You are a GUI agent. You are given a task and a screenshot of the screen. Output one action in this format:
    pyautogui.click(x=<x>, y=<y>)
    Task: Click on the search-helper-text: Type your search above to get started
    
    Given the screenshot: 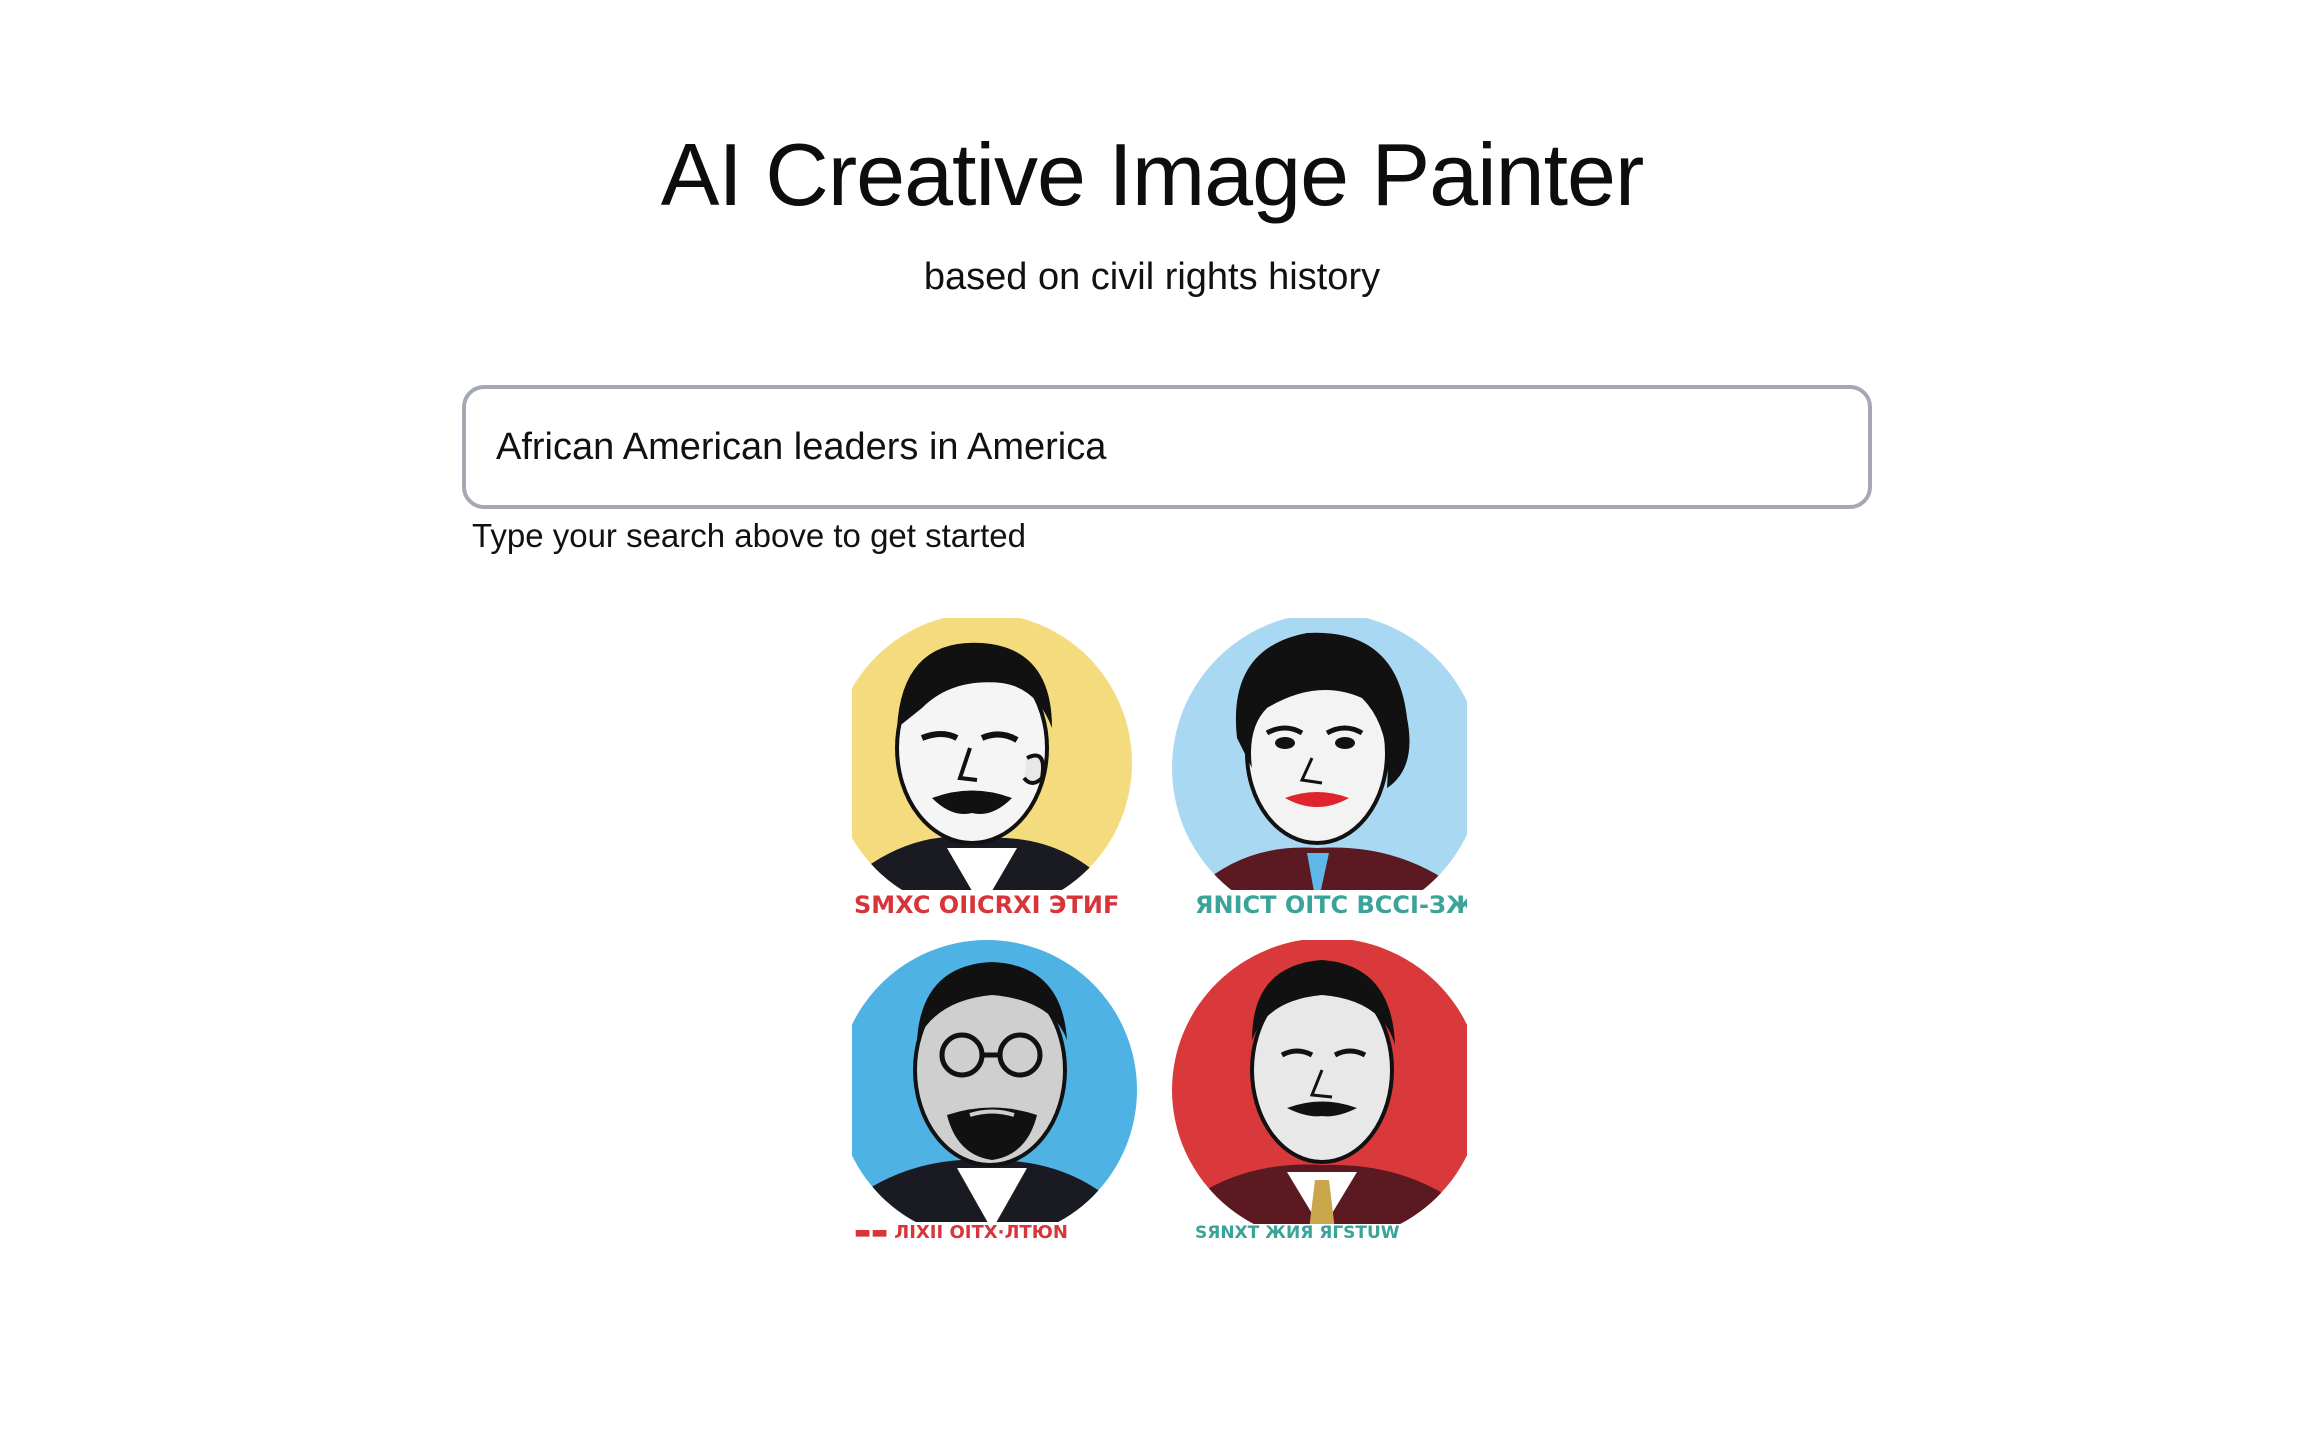 What is the action you would take?
    pyautogui.click(x=749, y=535)
    